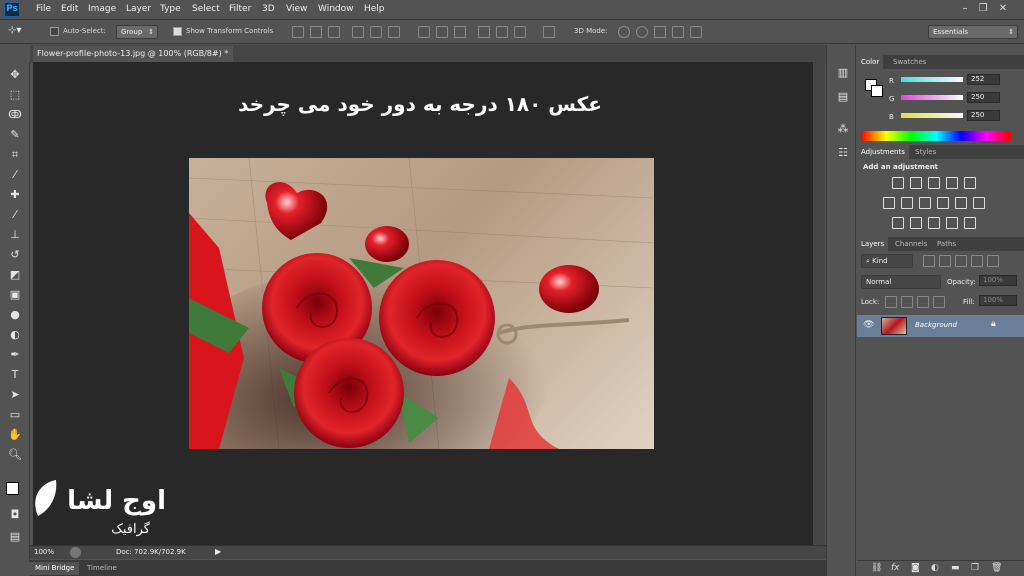 This screenshot has height=576, width=1024. I want to click on workspace-dropdown: Essentials ⇕, so click(973, 32).